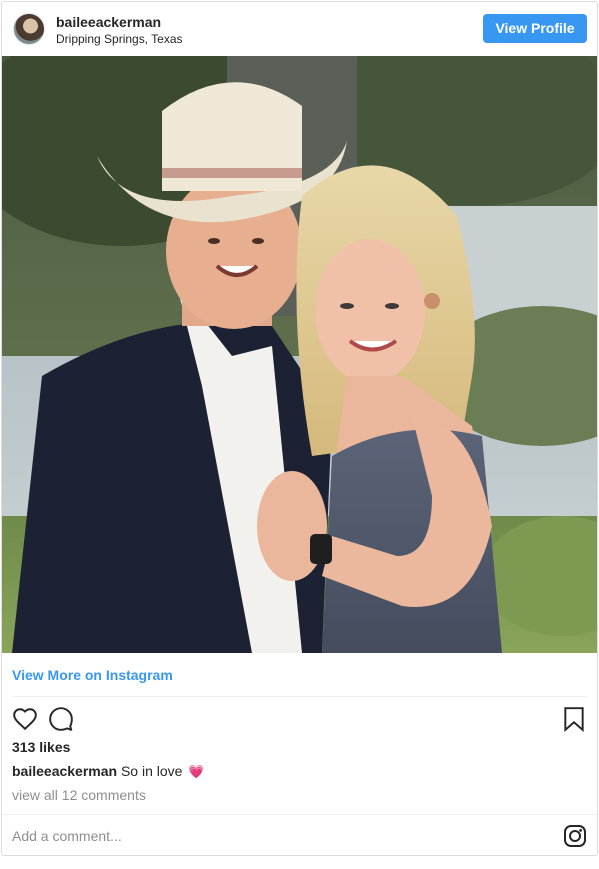  Describe the element at coordinates (79, 795) in the screenshot. I see `view-comments-link: view all 12 comments` at that location.